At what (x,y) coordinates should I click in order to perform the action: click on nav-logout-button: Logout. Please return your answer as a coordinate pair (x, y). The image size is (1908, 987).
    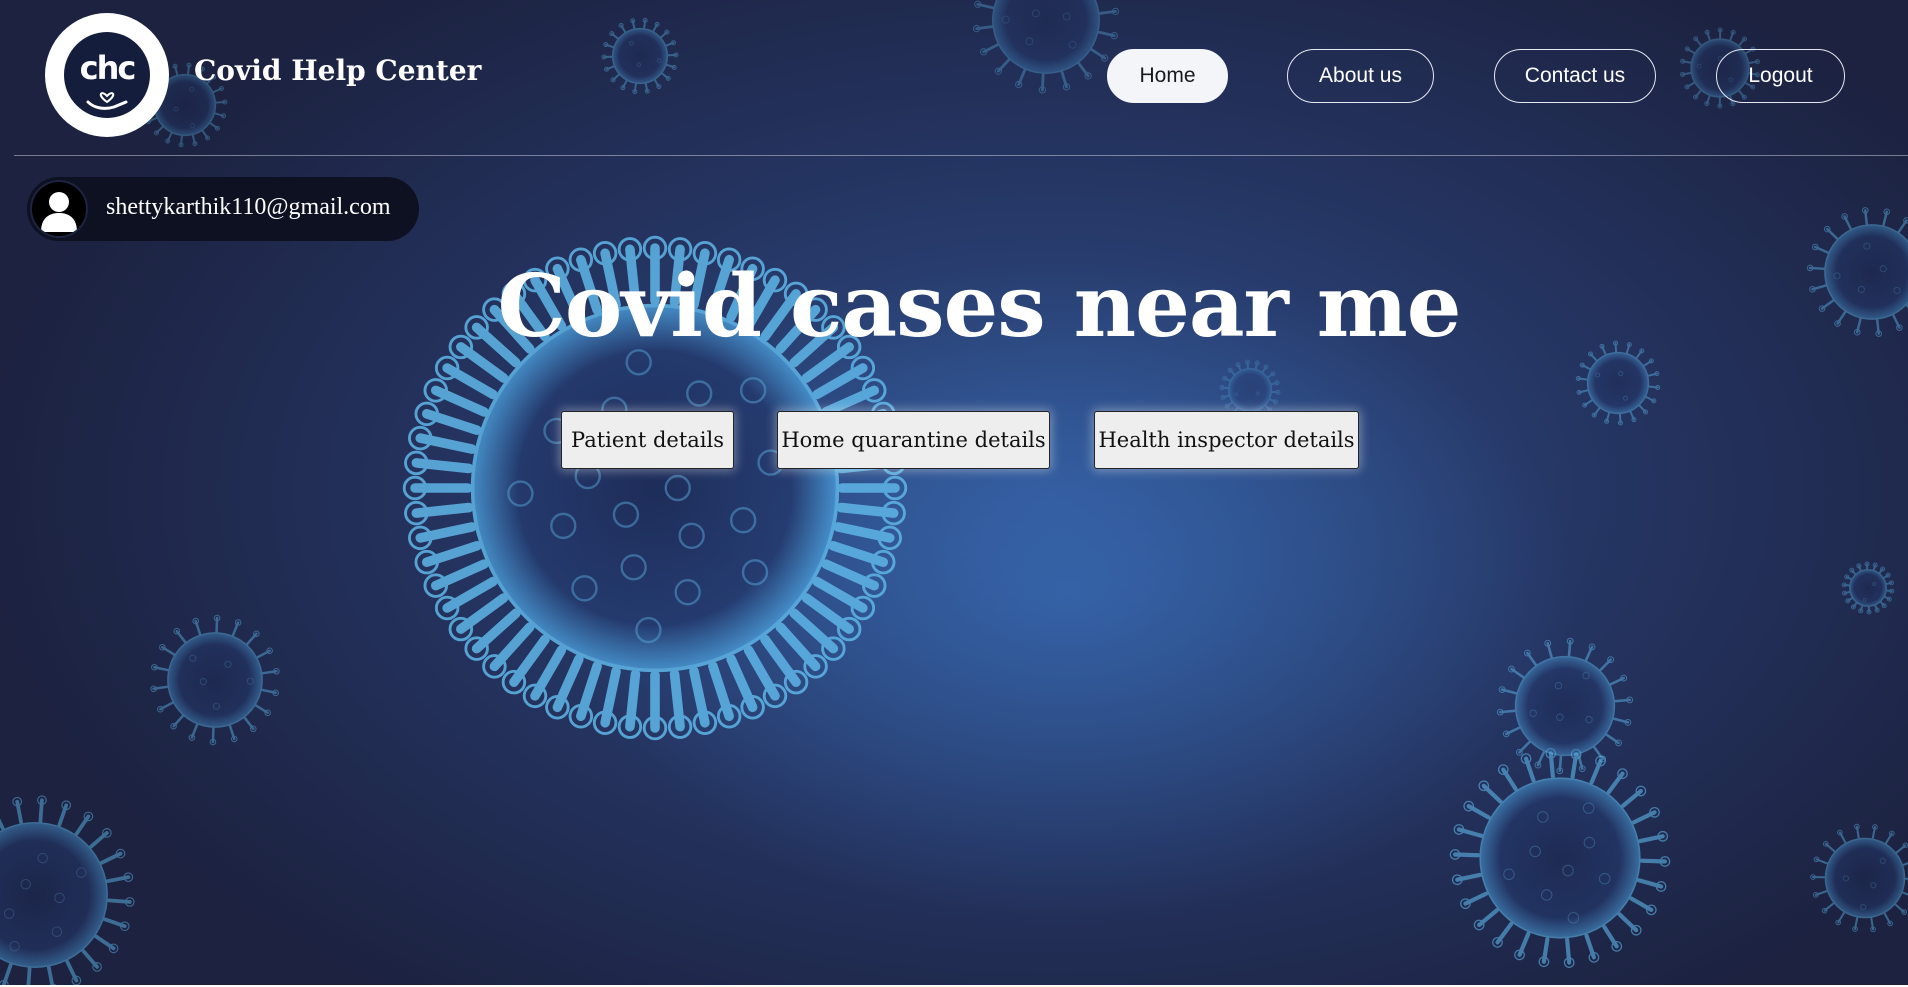
    Looking at the image, I should click on (1780, 76).